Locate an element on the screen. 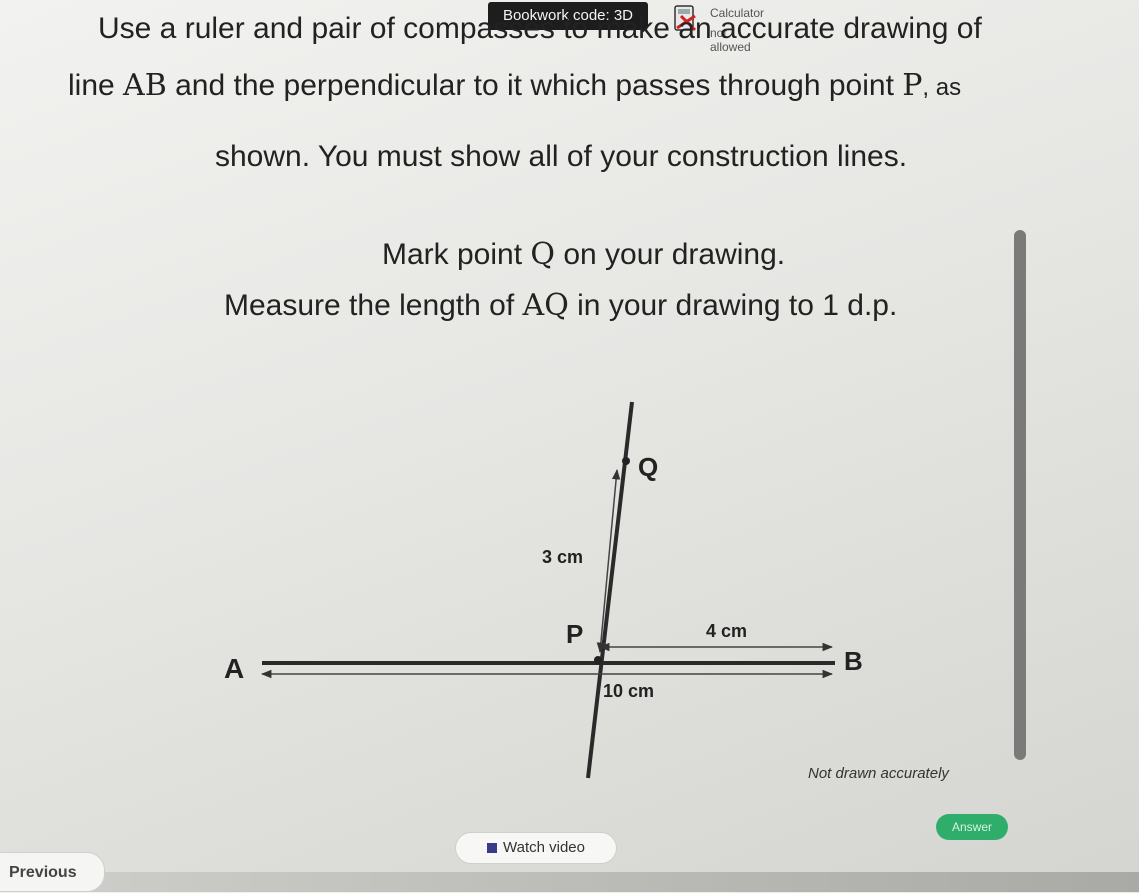 The height and width of the screenshot is (893, 1139). previous-button: Previous is located at coordinates (52, 872).